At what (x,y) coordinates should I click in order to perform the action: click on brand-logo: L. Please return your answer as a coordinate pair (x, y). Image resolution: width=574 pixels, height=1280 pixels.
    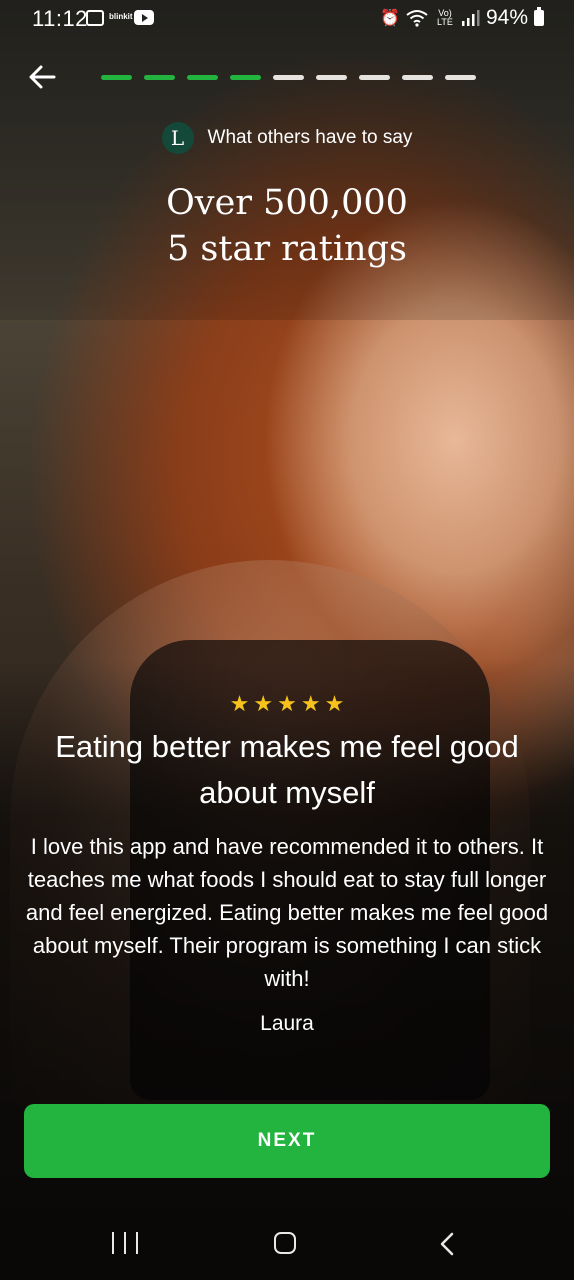
    Looking at the image, I should click on (177, 138).